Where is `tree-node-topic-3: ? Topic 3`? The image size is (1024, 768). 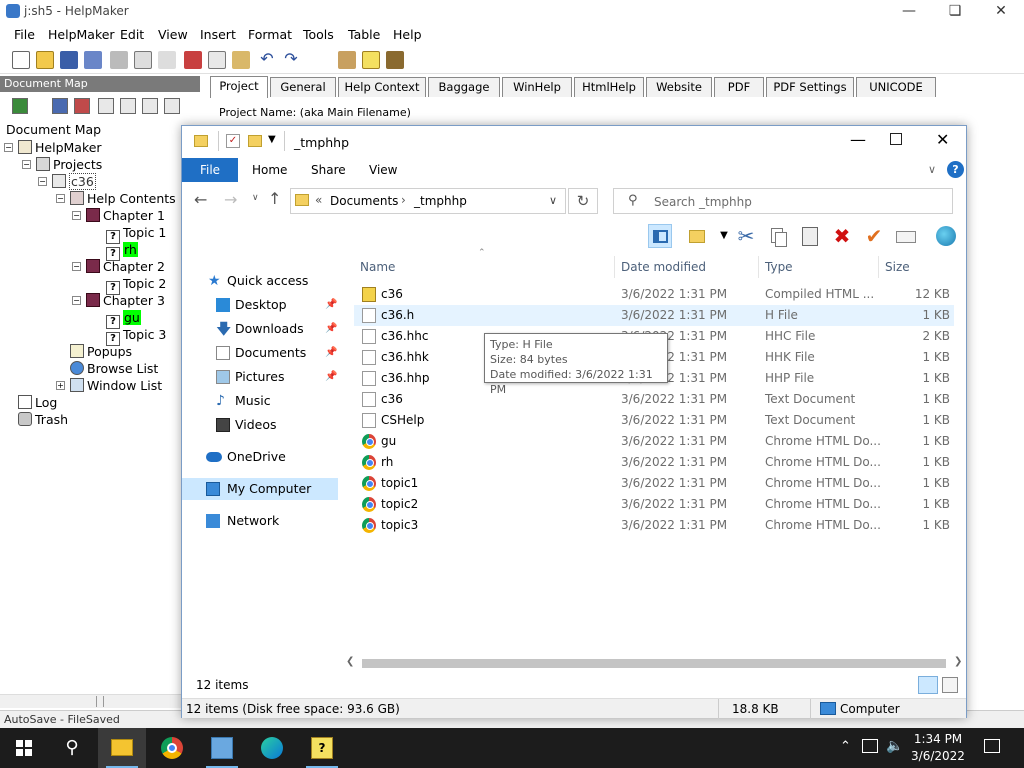
tree-node-topic-3: ? Topic 3 is located at coordinates (136, 336).